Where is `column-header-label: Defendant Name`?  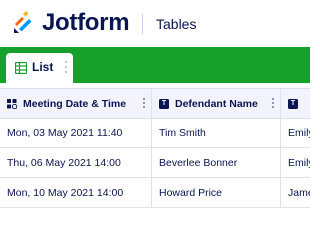 column-header-label: Defendant Name is located at coordinates (216, 103).